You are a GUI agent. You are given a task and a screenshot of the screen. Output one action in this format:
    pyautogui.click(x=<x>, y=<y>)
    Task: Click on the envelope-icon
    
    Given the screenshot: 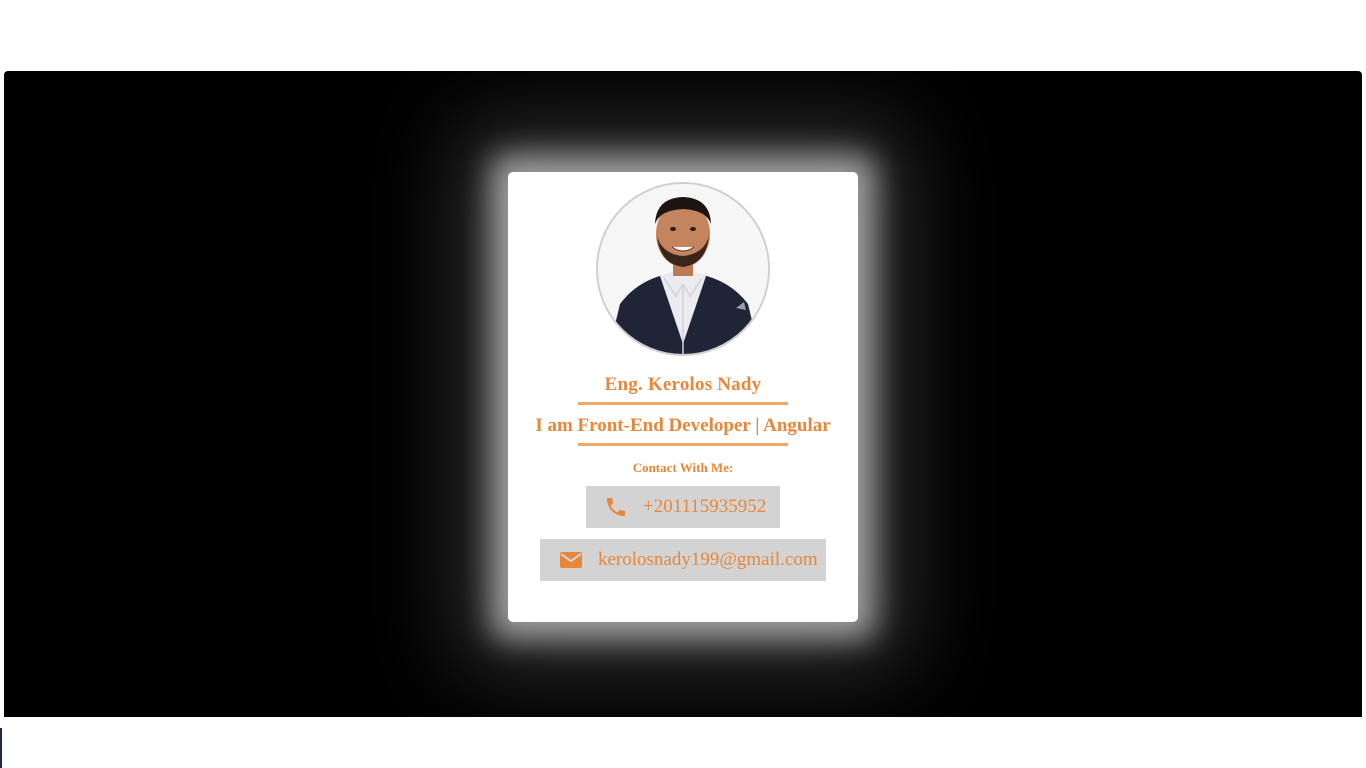 What is the action you would take?
    pyautogui.click(x=571, y=560)
    